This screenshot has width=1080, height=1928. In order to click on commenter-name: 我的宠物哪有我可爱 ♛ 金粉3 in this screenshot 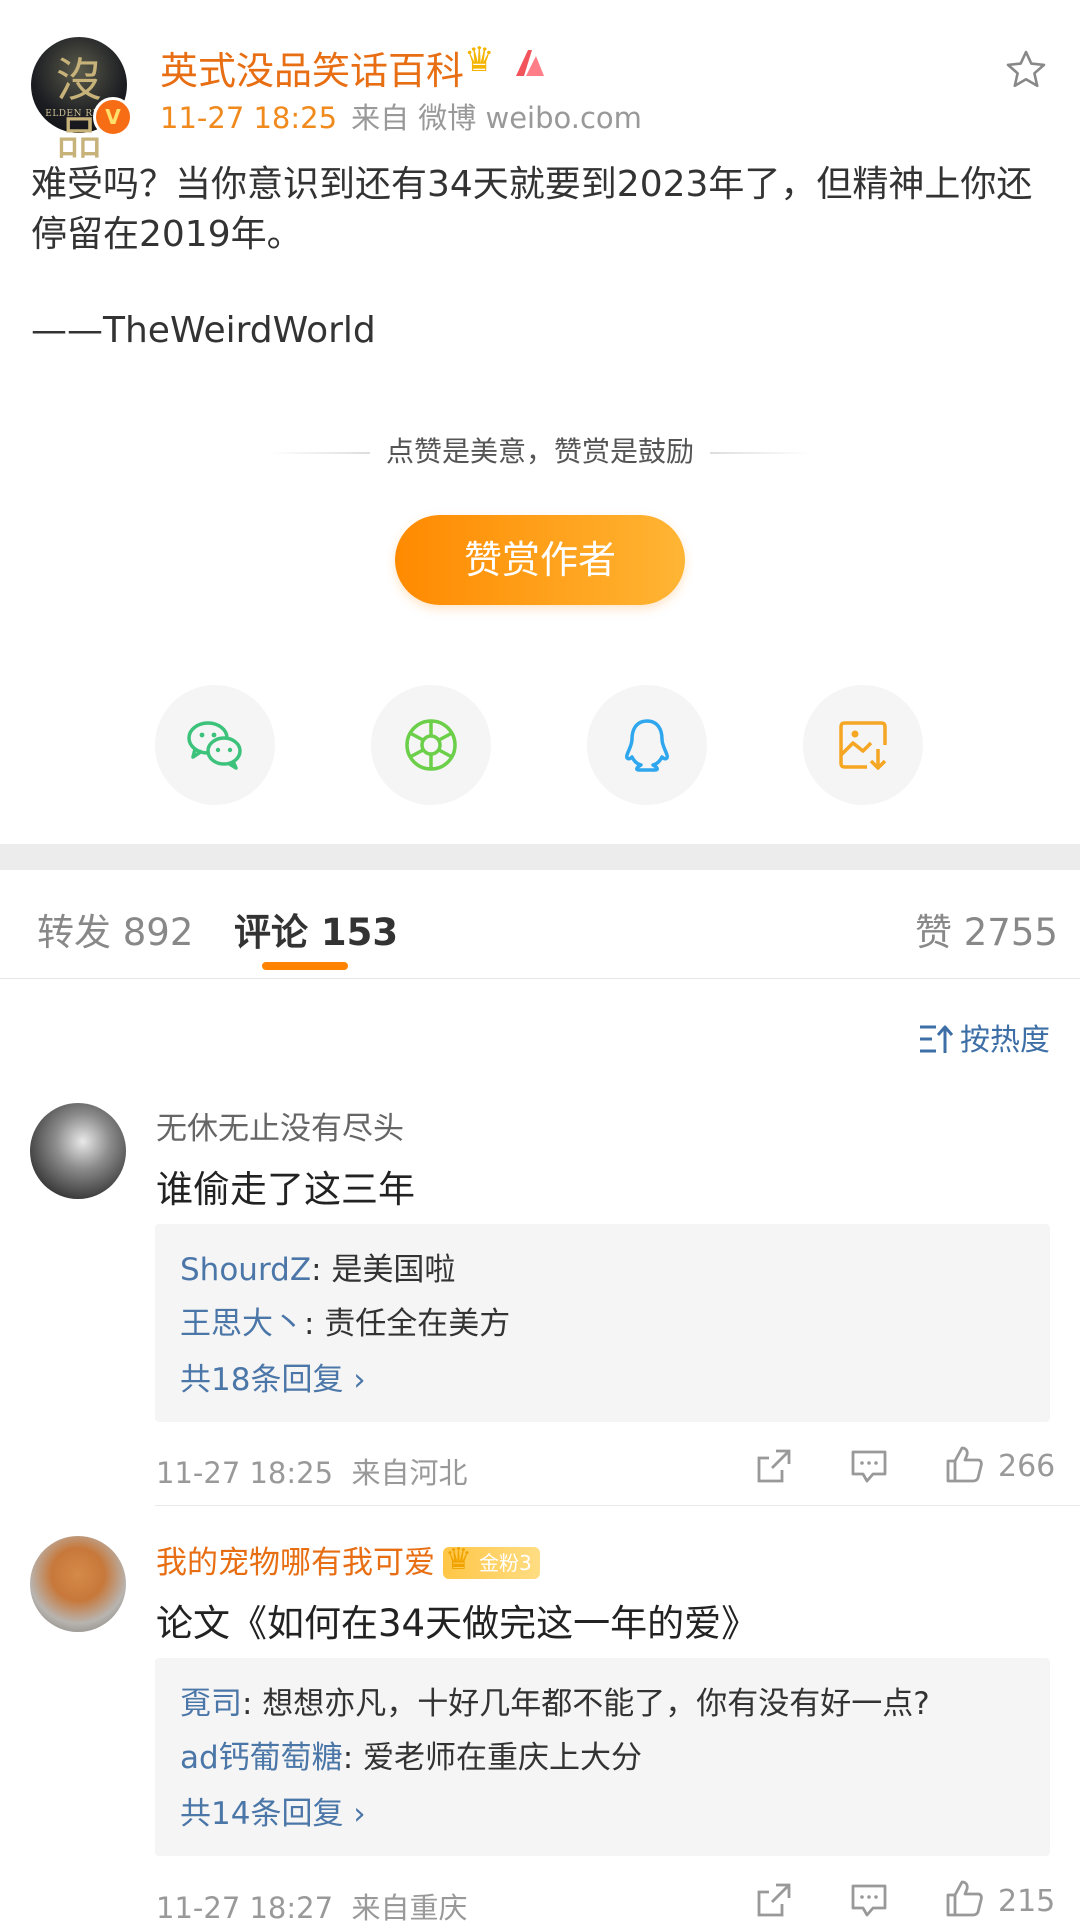, I will do `click(348, 1559)`.